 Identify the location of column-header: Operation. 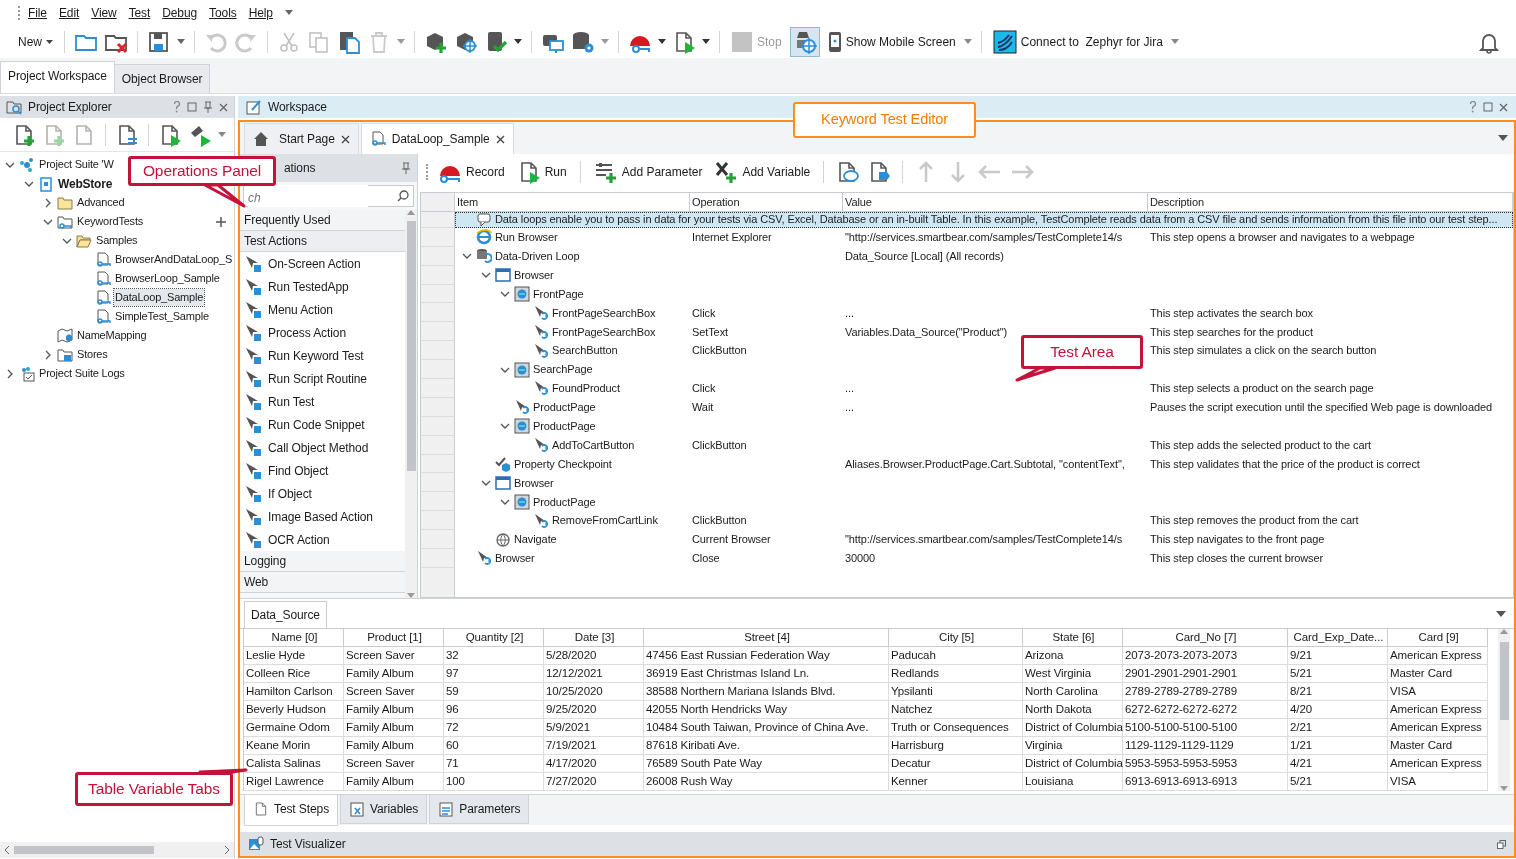
(766, 202).